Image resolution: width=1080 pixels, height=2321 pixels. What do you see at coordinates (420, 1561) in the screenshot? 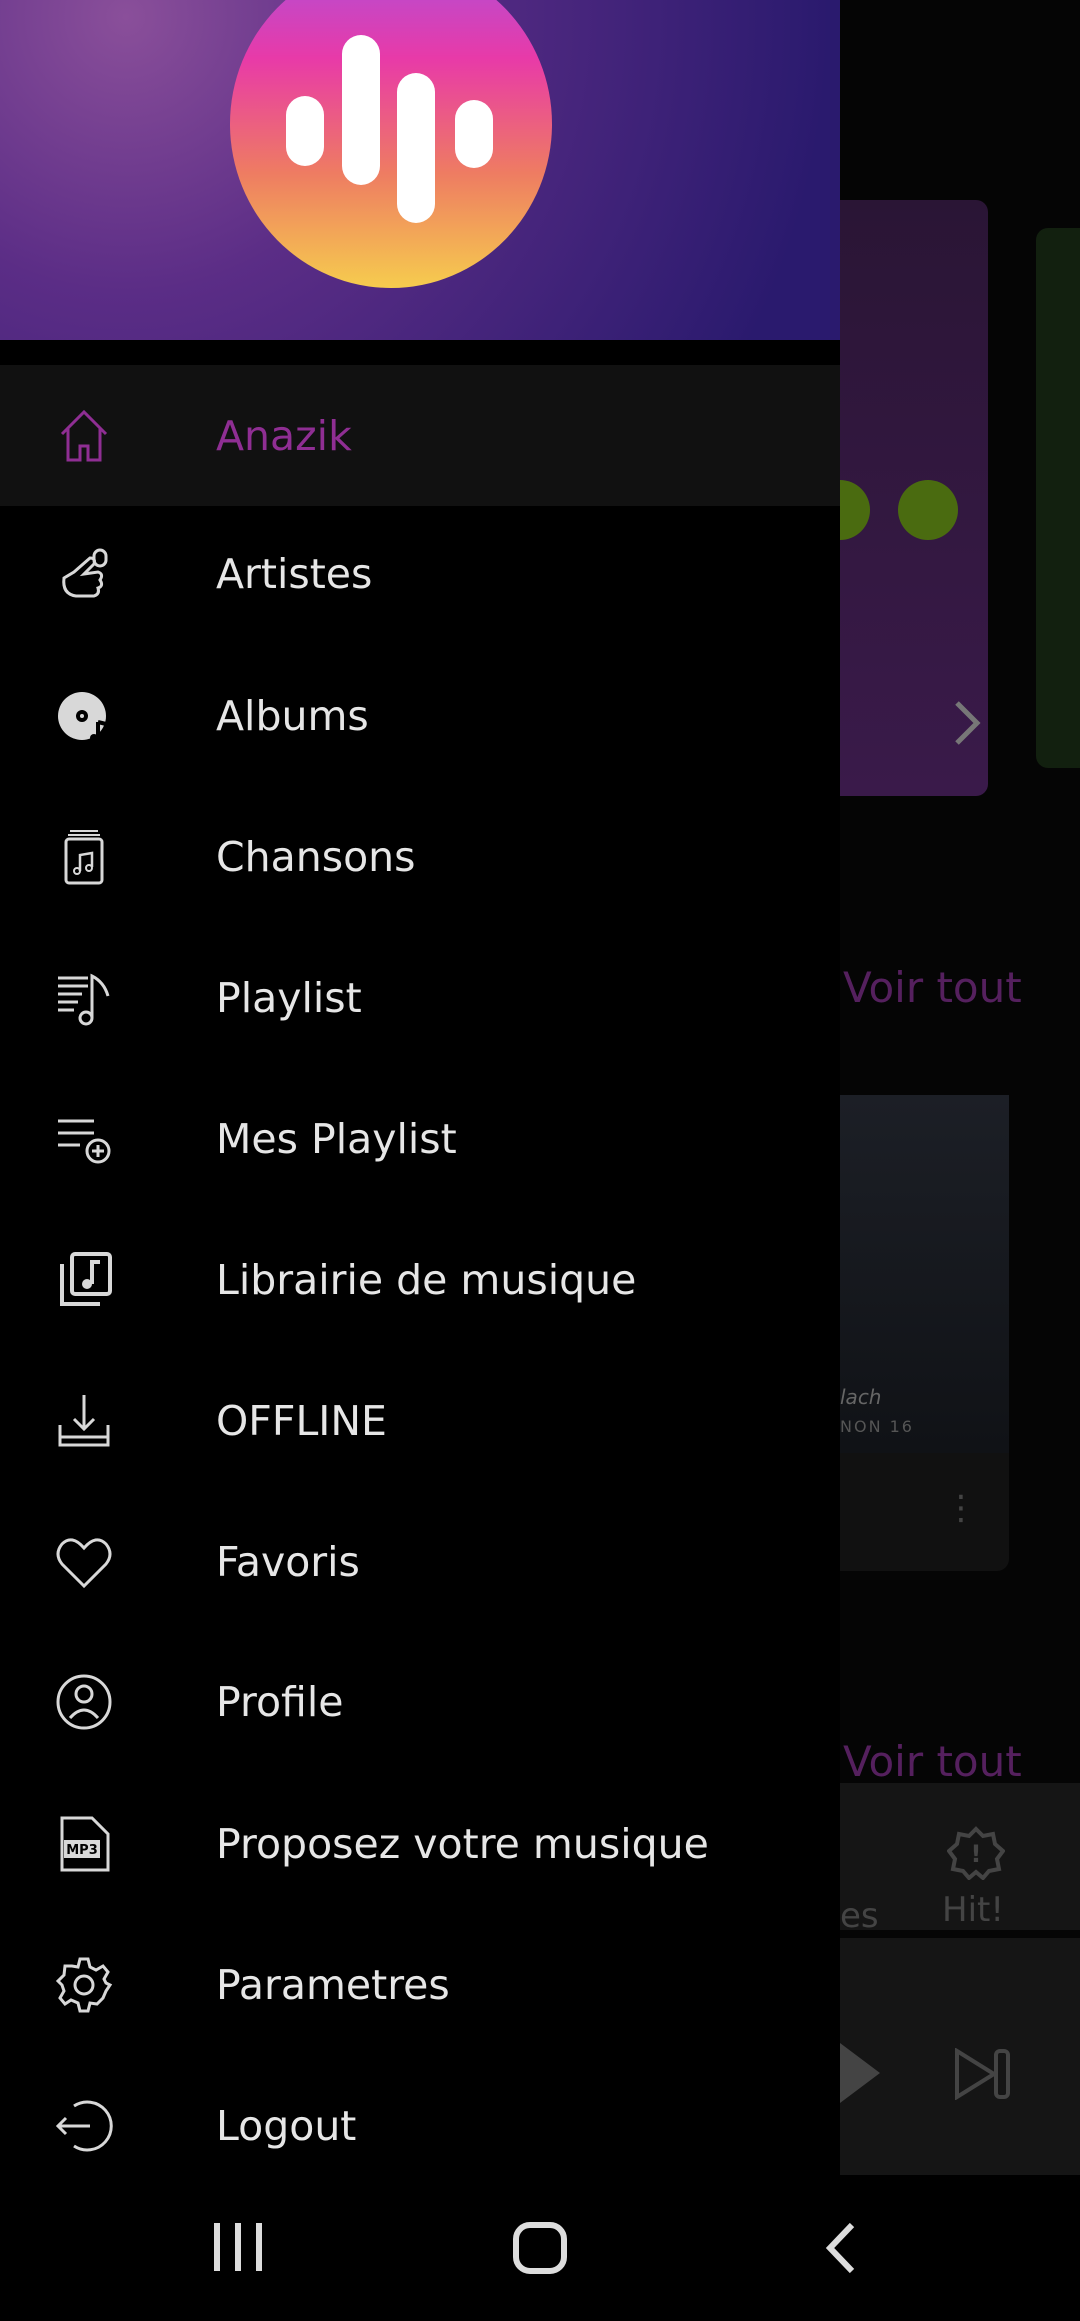
I see `drawer-item-favoris: Favoris` at bounding box center [420, 1561].